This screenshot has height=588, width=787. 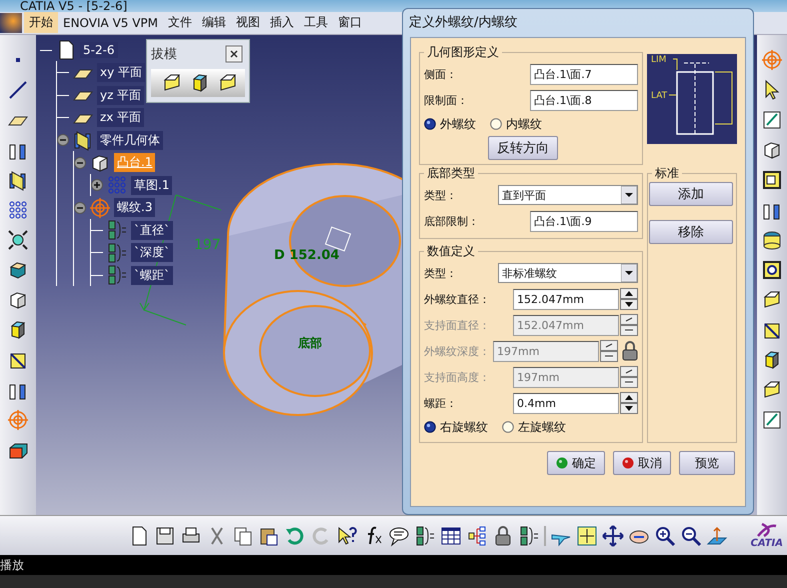 What do you see at coordinates (234, 53) in the screenshot?
I see `close-icon` at bounding box center [234, 53].